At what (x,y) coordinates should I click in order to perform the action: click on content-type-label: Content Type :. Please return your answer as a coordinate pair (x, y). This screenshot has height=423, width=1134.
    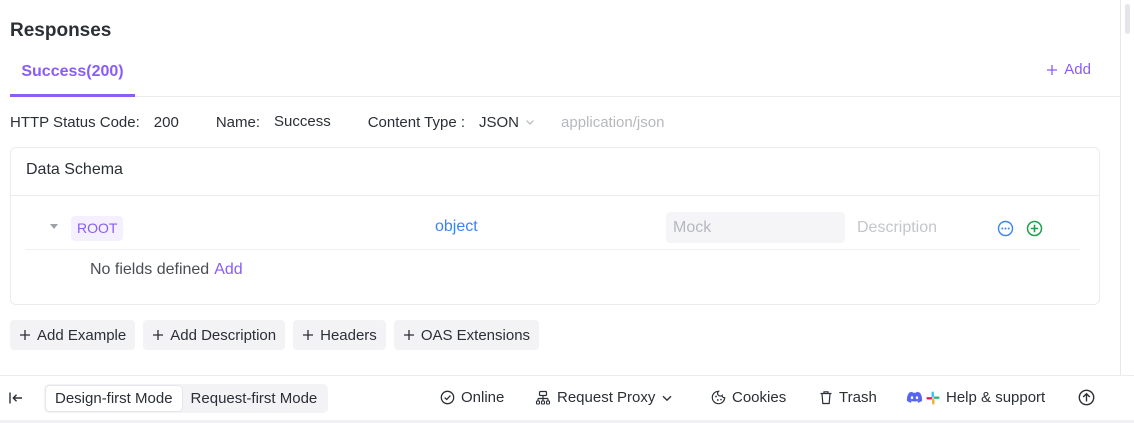
    Looking at the image, I should click on (416, 122).